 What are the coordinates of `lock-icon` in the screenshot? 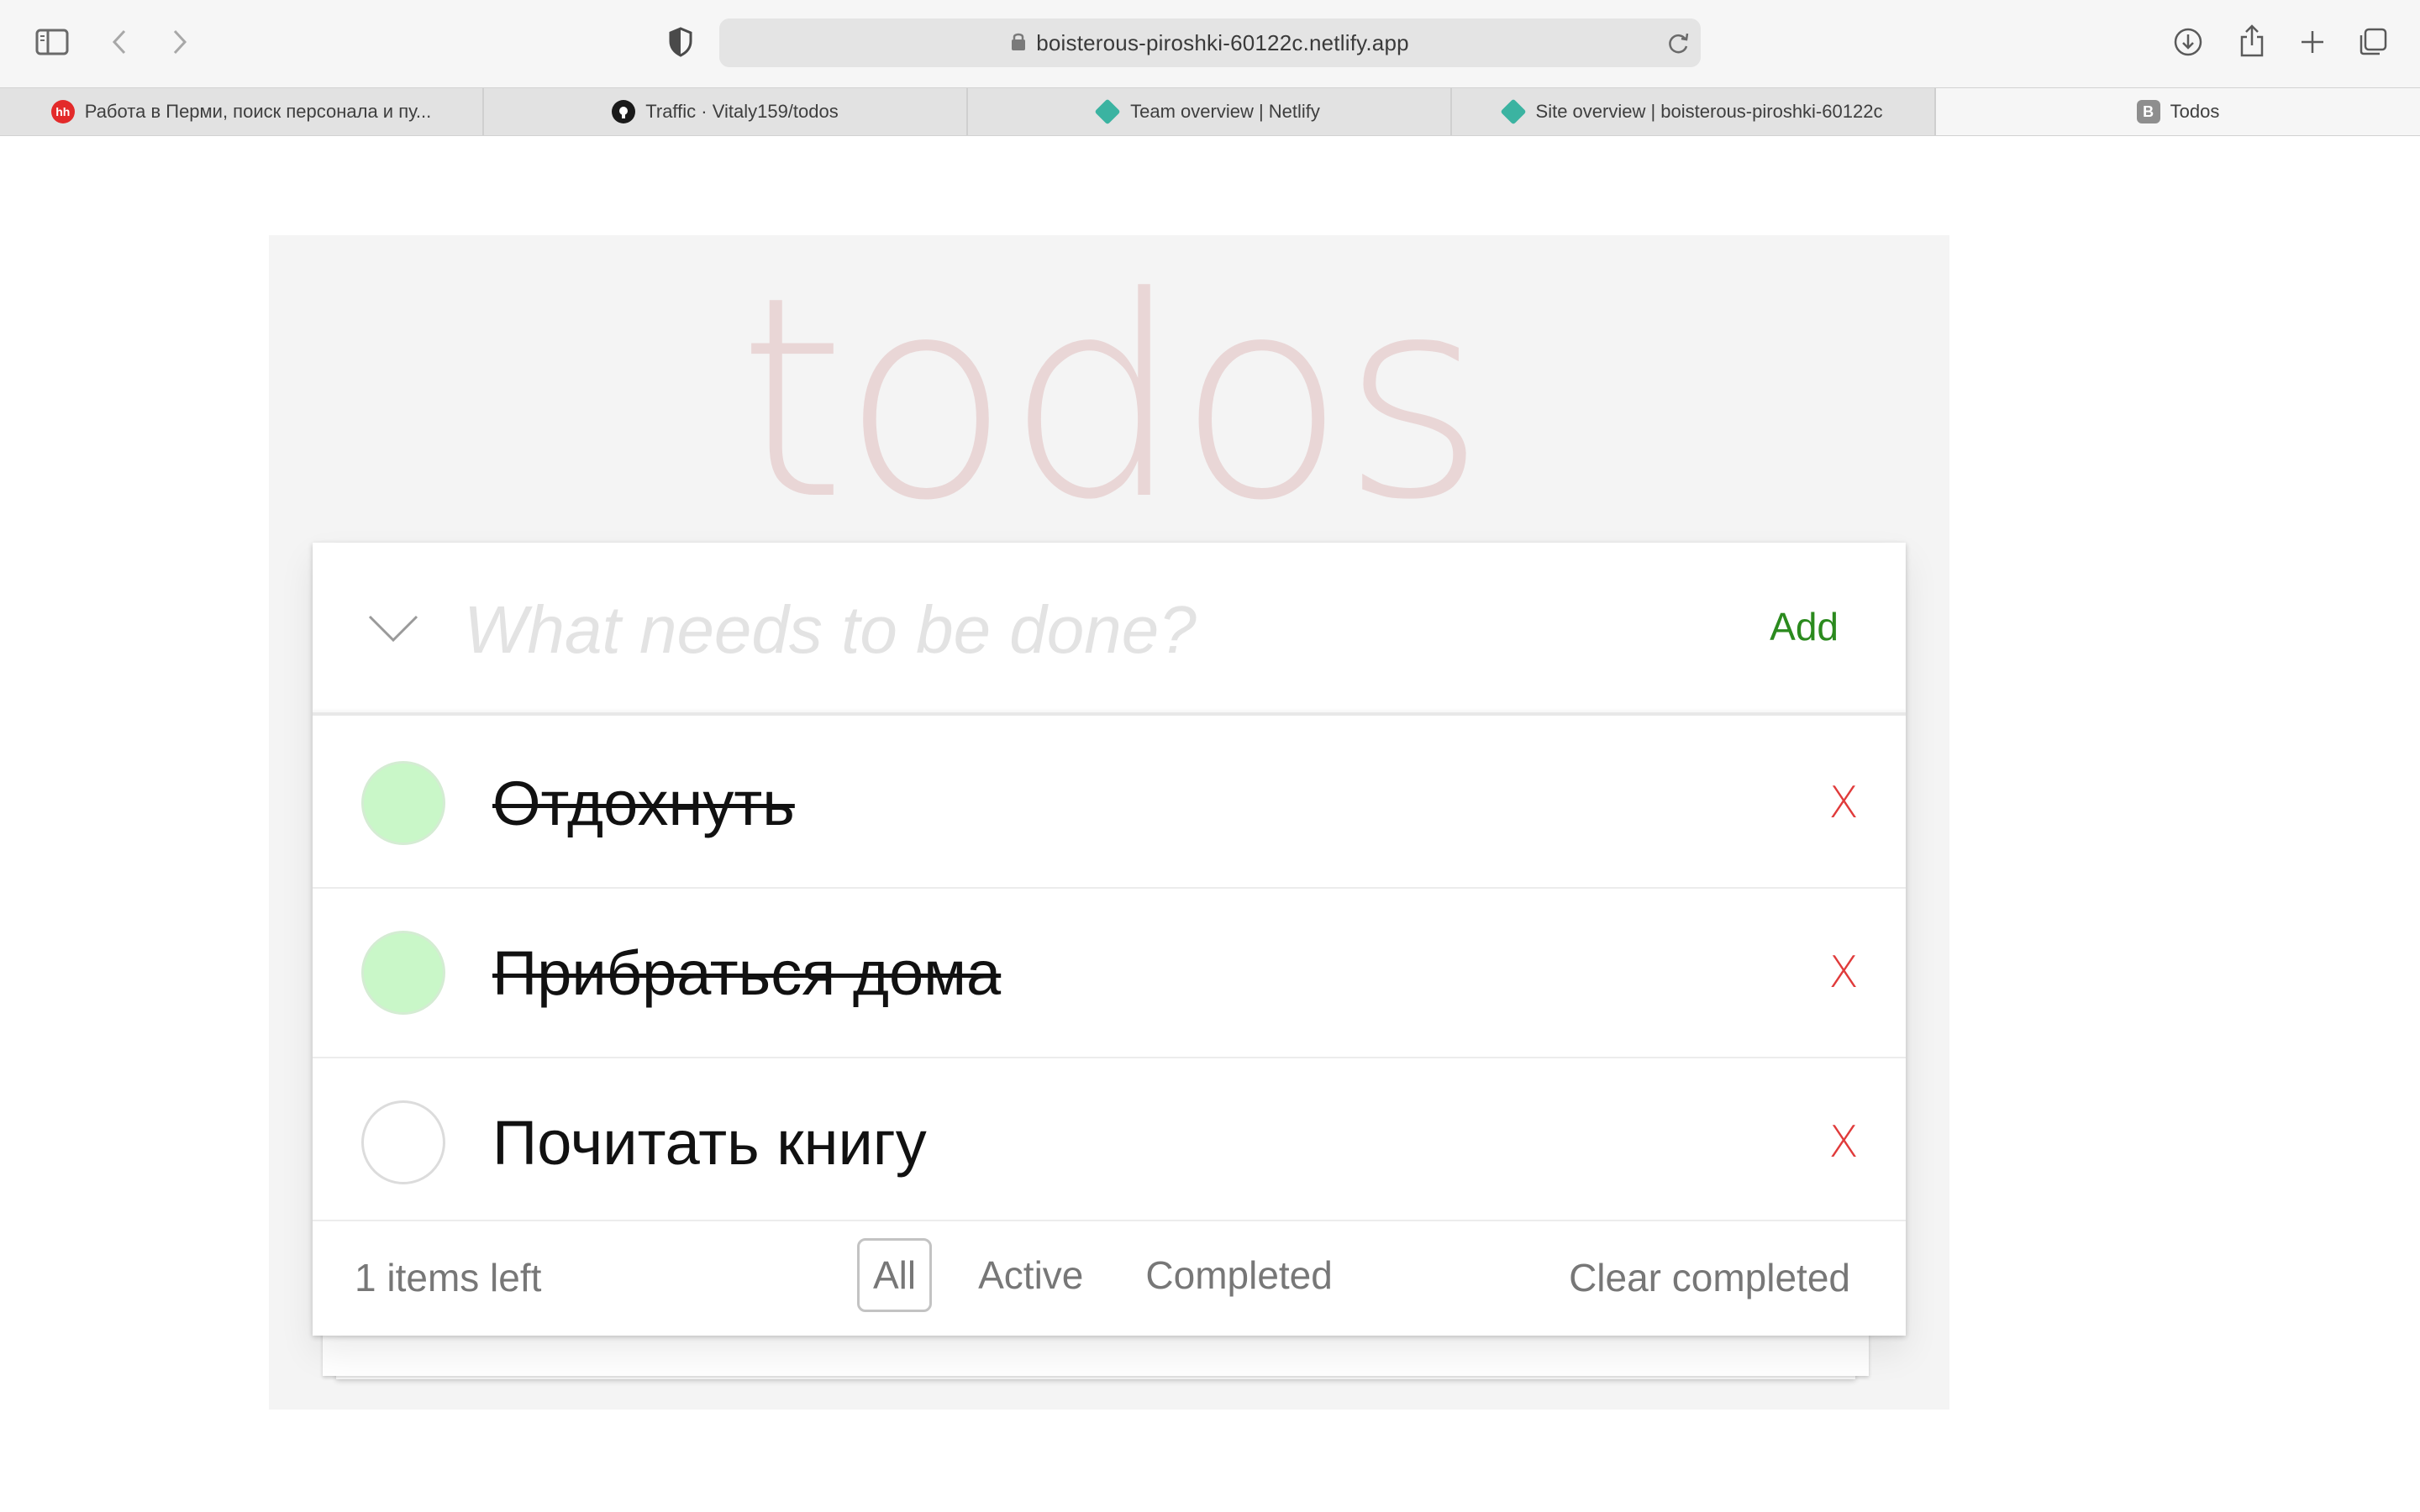 It's located at (1019, 43).